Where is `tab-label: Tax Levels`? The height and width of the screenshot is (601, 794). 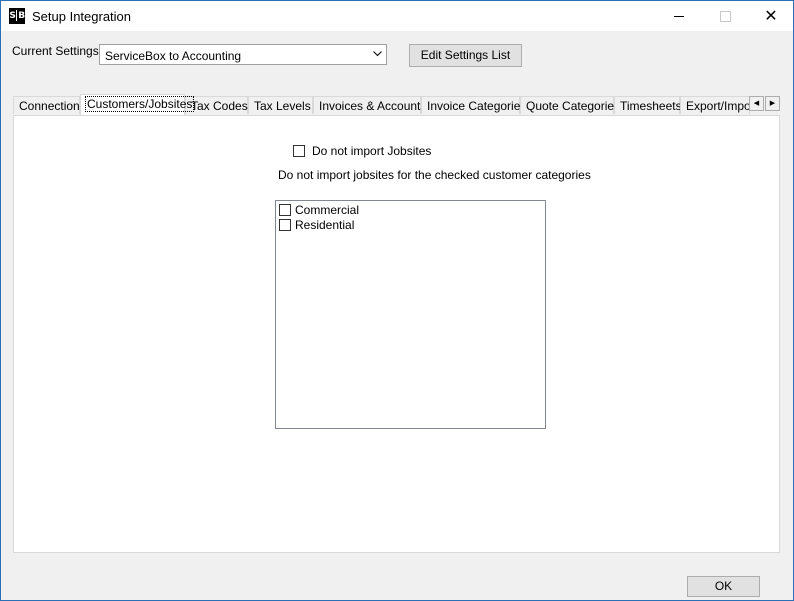
tab-label: Tax Levels is located at coordinates (282, 106).